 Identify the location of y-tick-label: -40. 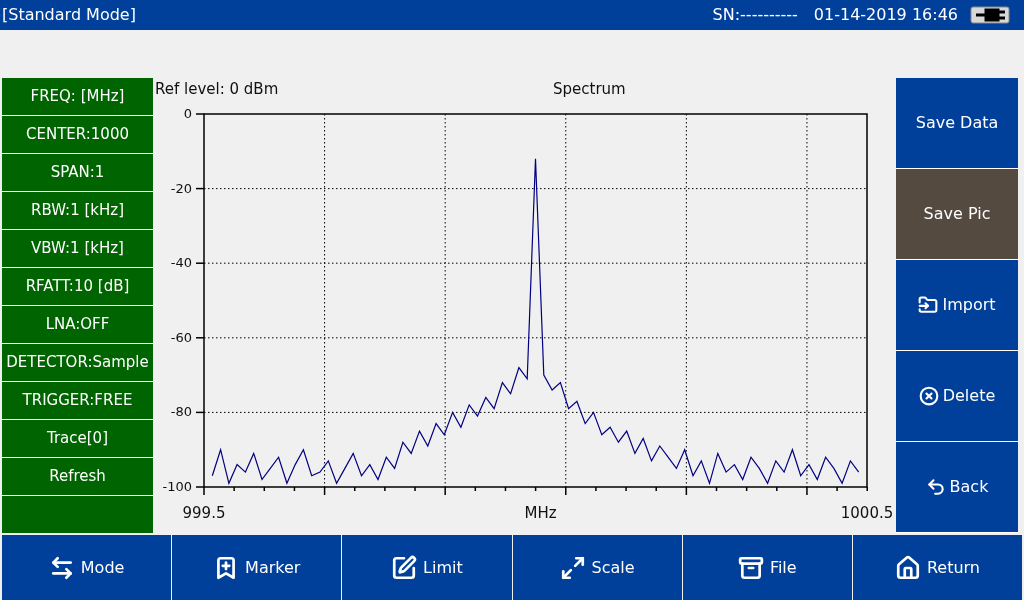
(181, 263).